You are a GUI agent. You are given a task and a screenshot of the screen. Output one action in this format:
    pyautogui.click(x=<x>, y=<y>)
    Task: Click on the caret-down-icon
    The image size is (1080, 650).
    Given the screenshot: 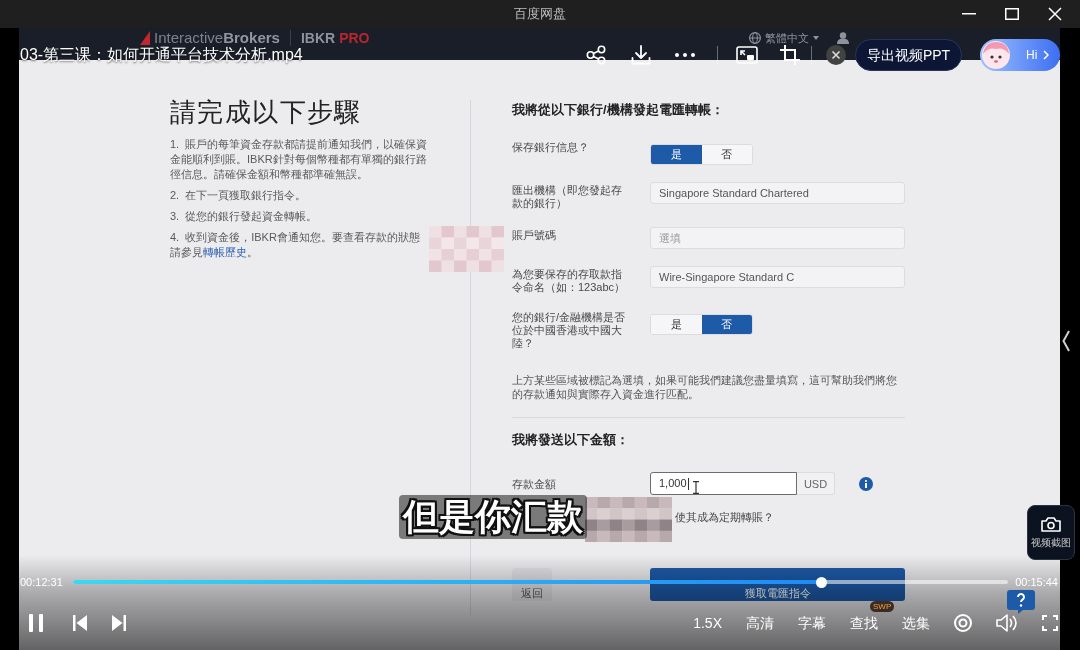 What is the action you would take?
    pyautogui.click(x=816, y=38)
    